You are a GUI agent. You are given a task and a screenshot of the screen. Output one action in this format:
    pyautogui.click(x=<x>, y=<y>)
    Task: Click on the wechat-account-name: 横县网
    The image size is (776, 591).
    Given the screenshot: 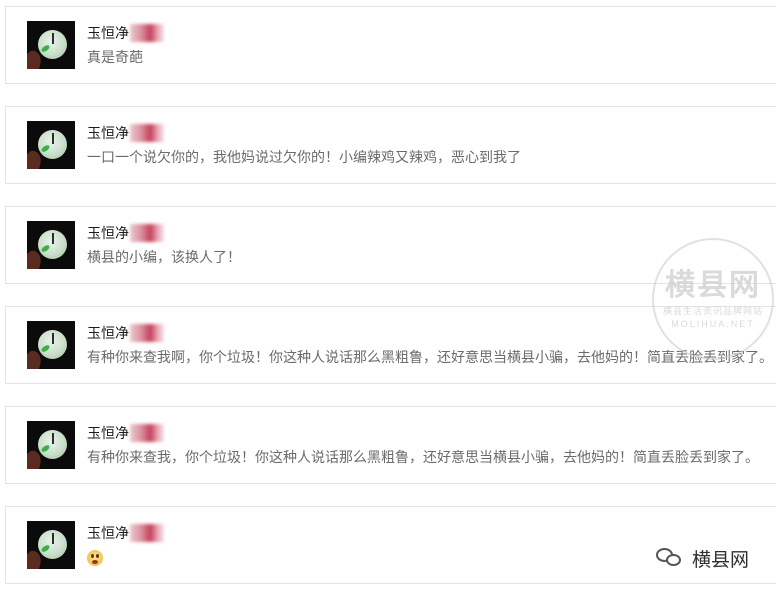 What is the action you would take?
    pyautogui.click(x=721, y=560)
    